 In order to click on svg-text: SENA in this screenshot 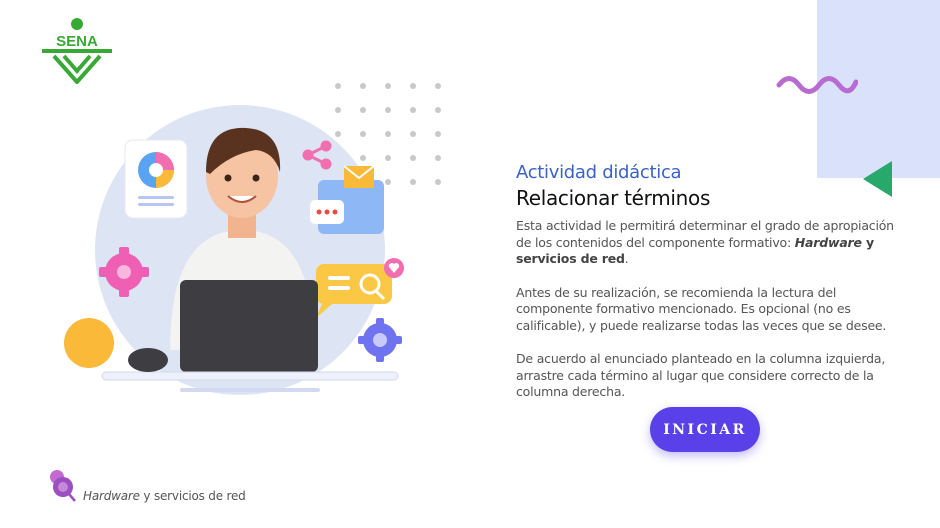, I will do `click(77, 41)`.